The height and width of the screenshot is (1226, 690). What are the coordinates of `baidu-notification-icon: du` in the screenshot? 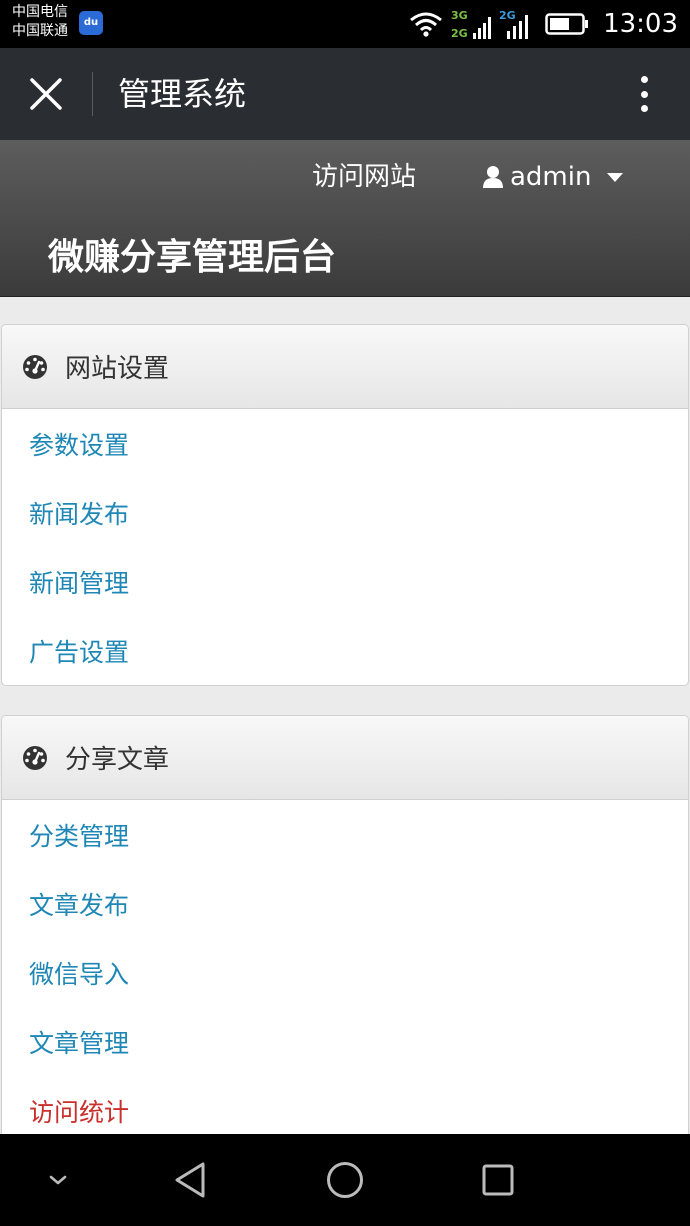 It's located at (91, 23).